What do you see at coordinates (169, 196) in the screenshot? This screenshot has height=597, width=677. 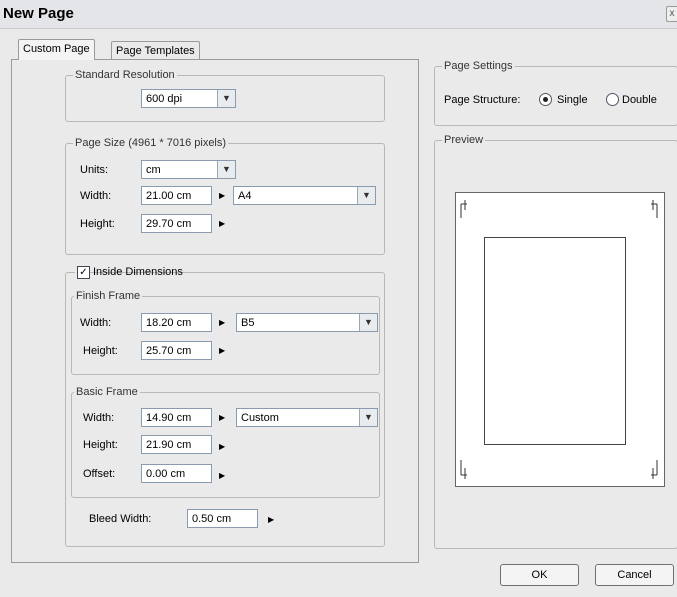 I see `page-width-value: 21.00 cm` at bounding box center [169, 196].